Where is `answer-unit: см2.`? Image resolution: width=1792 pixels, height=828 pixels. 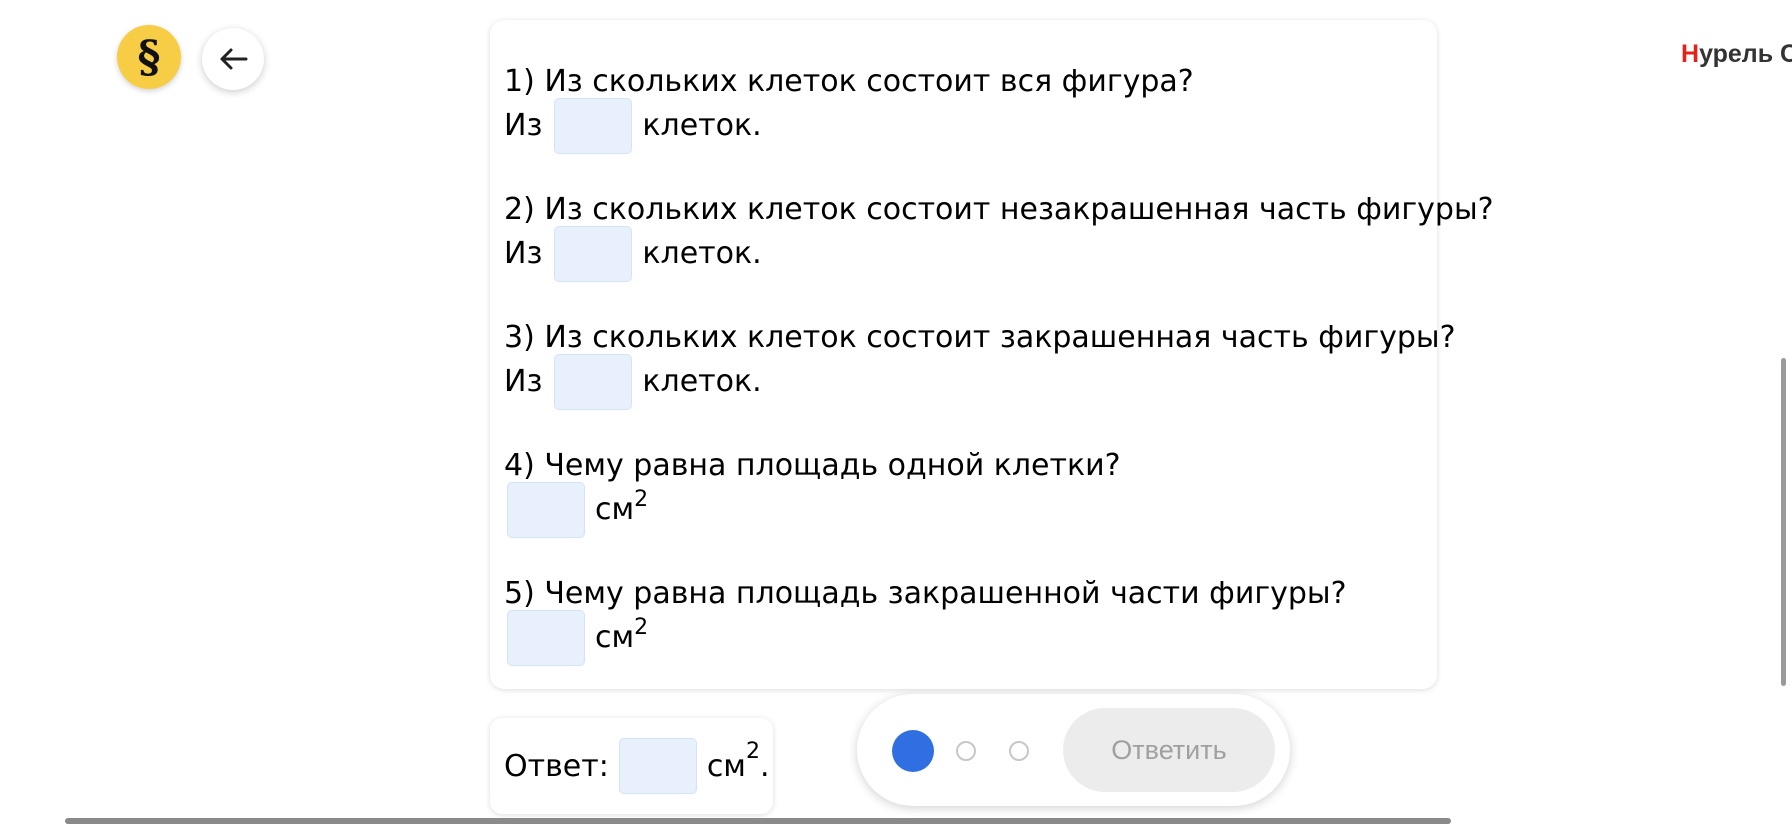 answer-unit: см2. is located at coordinates (738, 761).